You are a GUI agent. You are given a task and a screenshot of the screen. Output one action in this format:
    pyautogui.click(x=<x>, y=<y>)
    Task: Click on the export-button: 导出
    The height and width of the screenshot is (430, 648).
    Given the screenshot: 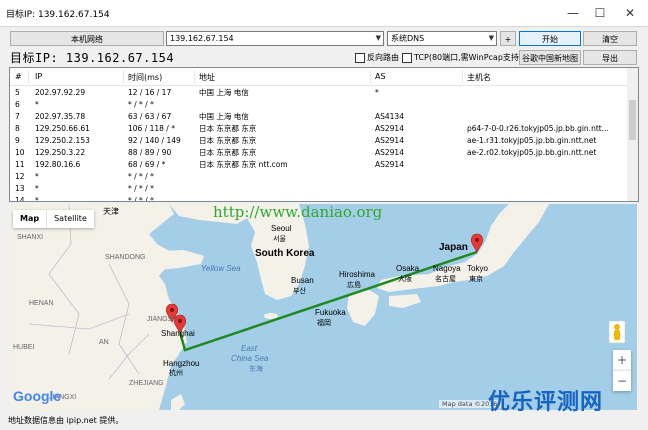 What is the action you would take?
    pyautogui.click(x=610, y=57)
    